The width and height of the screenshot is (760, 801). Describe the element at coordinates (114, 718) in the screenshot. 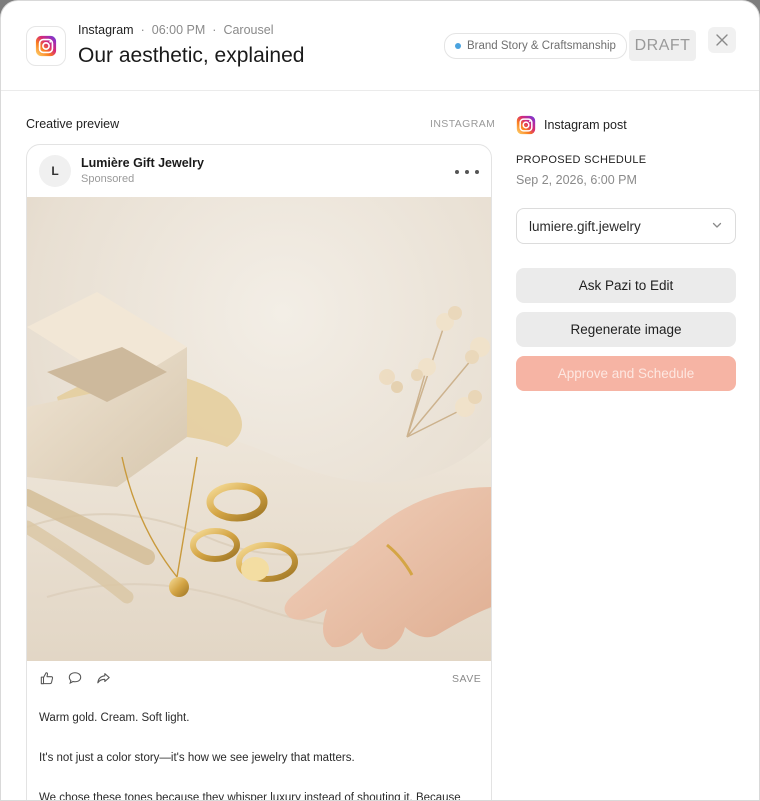

I see `caption-line: Warm gold. Cream. Soft light.` at that location.